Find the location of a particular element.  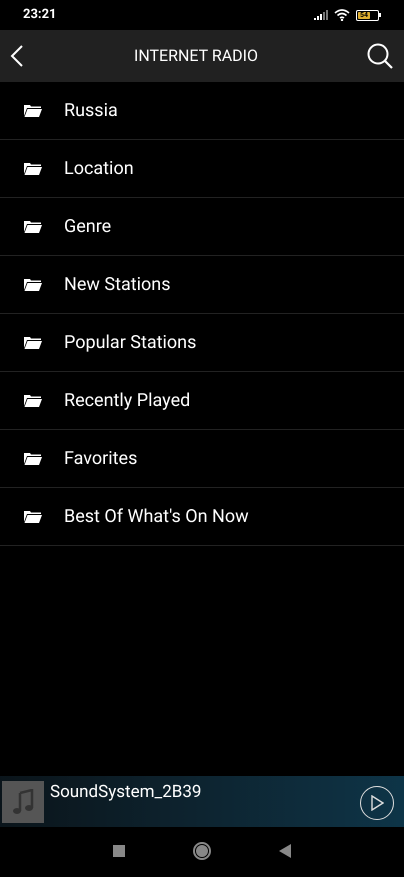

back-nav-button is located at coordinates (285, 851).